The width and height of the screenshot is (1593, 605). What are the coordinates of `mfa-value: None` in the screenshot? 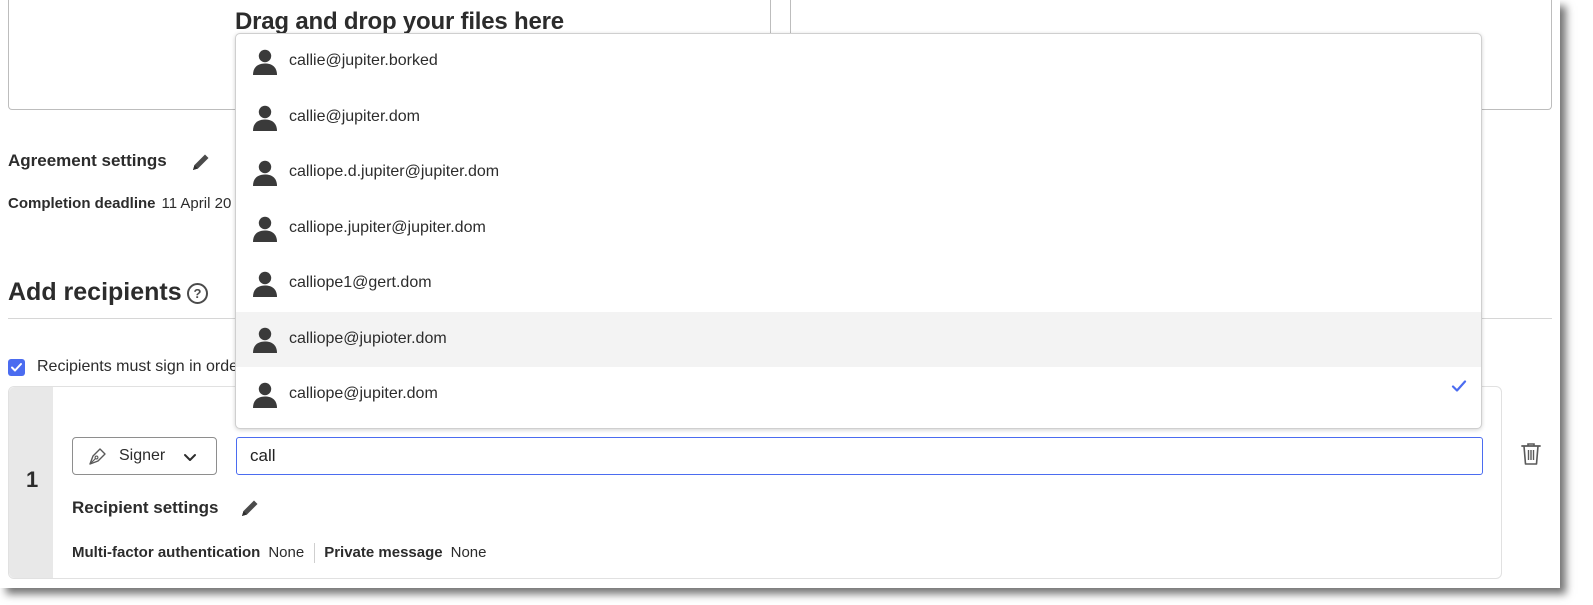 It's located at (286, 552).